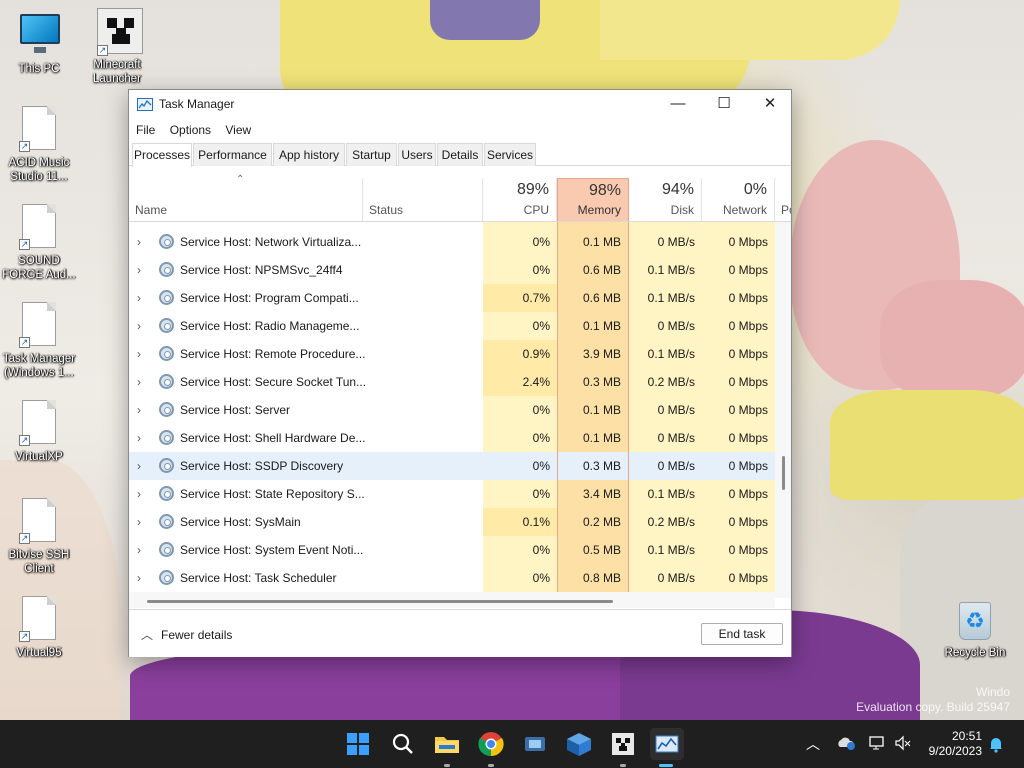  What do you see at coordinates (185, 128) in the screenshot?
I see `menu-options: Options` at bounding box center [185, 128].